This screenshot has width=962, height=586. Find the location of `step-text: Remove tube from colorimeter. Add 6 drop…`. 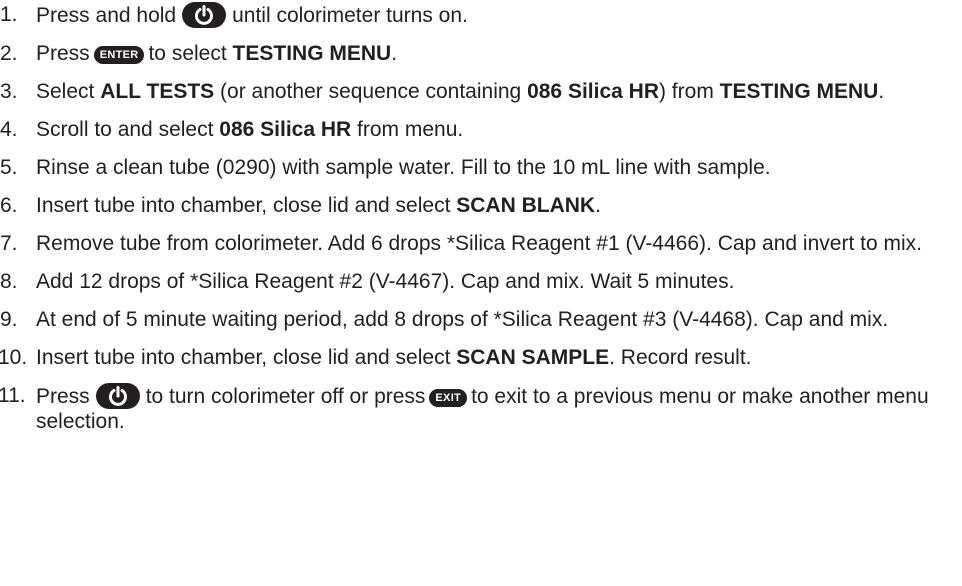

step-text: Remove tube from colorimeter. Add 6 drop… is located at coordinates (479, 243).